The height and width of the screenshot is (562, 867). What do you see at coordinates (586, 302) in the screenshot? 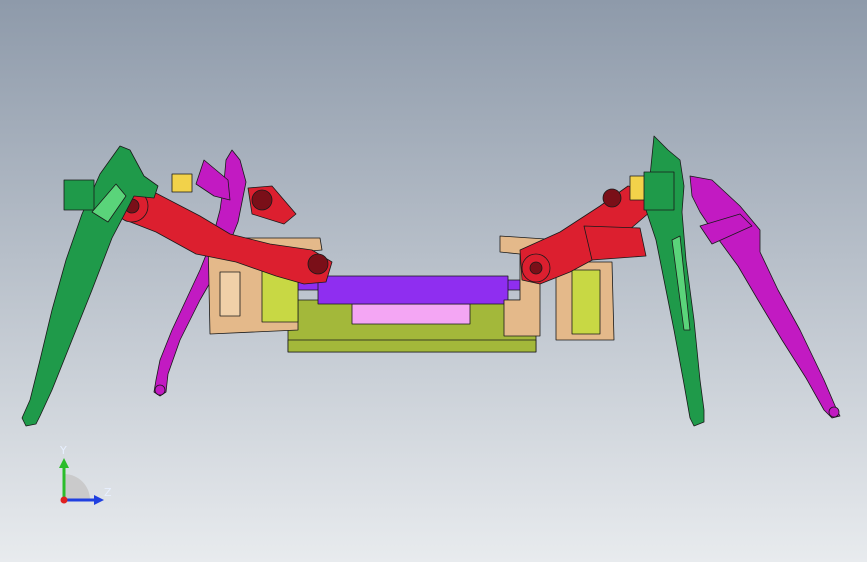
I see `right-servo-body` at bounding box center [586, 302].